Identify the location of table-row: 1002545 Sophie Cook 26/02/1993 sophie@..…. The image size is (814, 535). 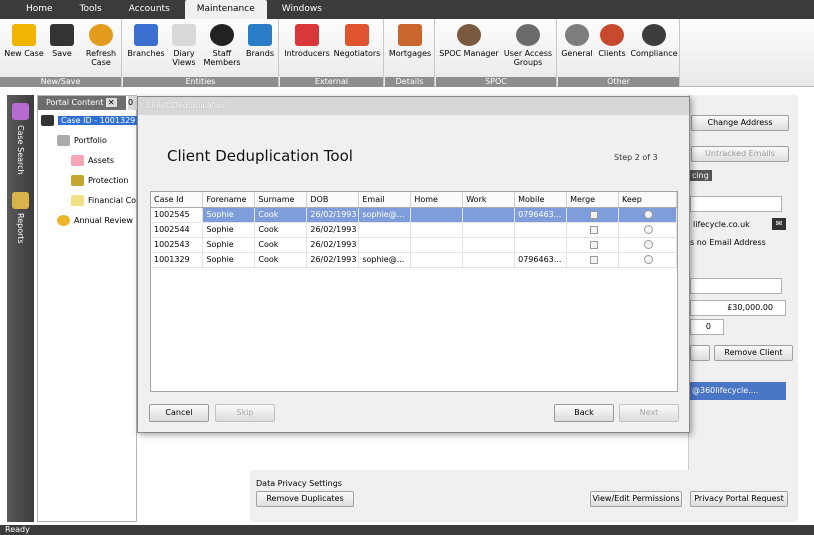
(414, 215).